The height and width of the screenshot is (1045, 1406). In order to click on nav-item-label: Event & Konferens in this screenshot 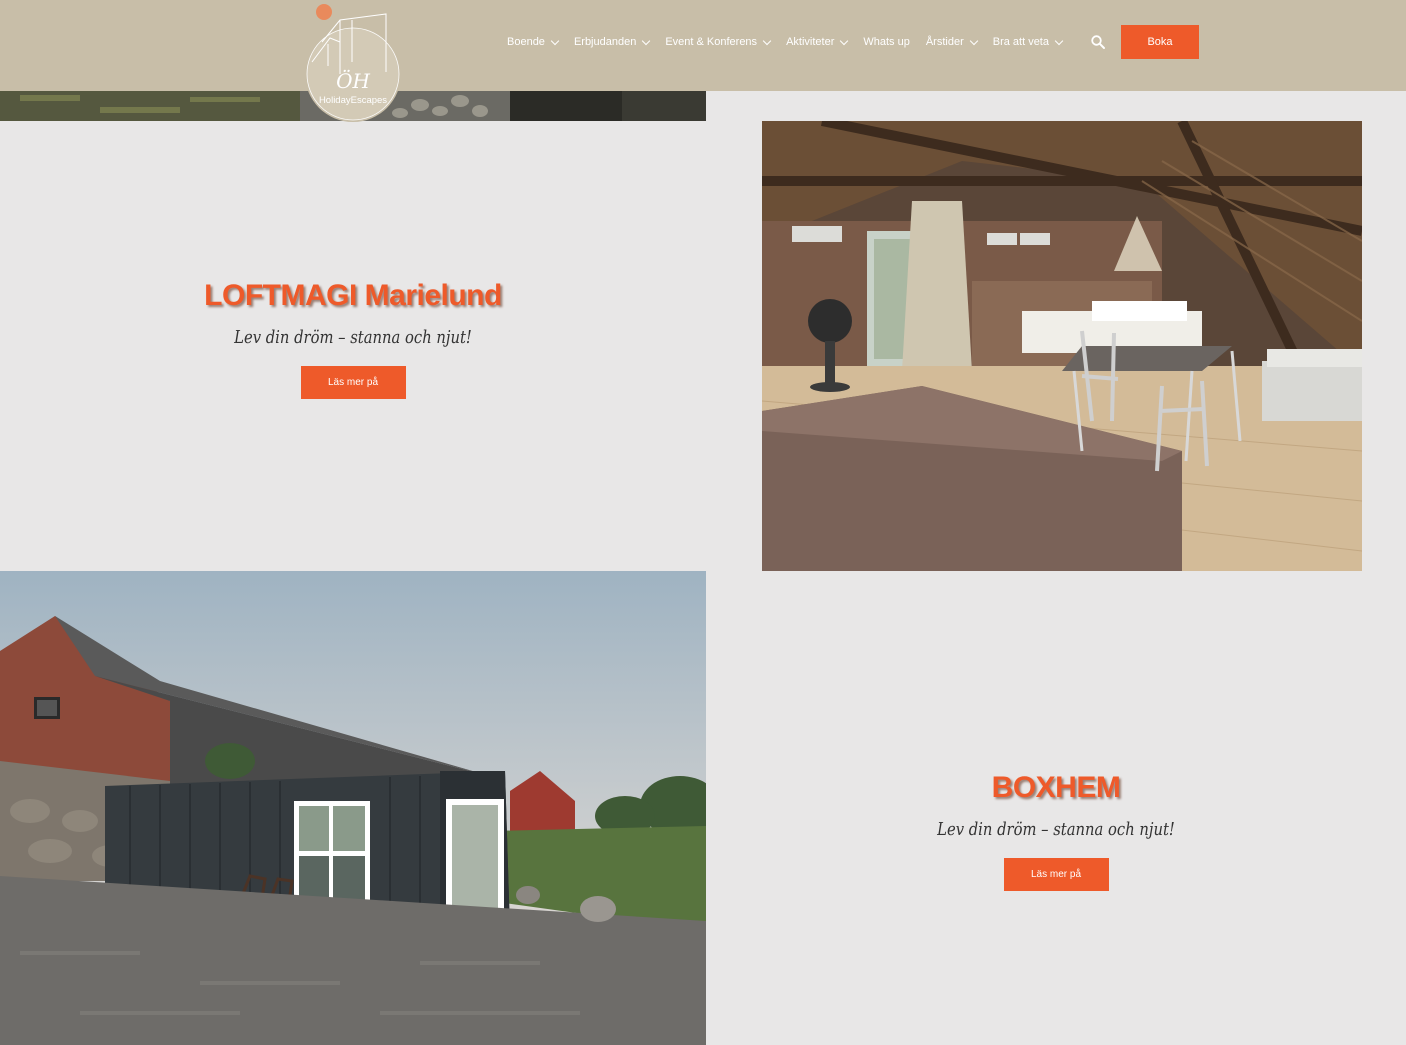, I will do `click(711, 42)`.